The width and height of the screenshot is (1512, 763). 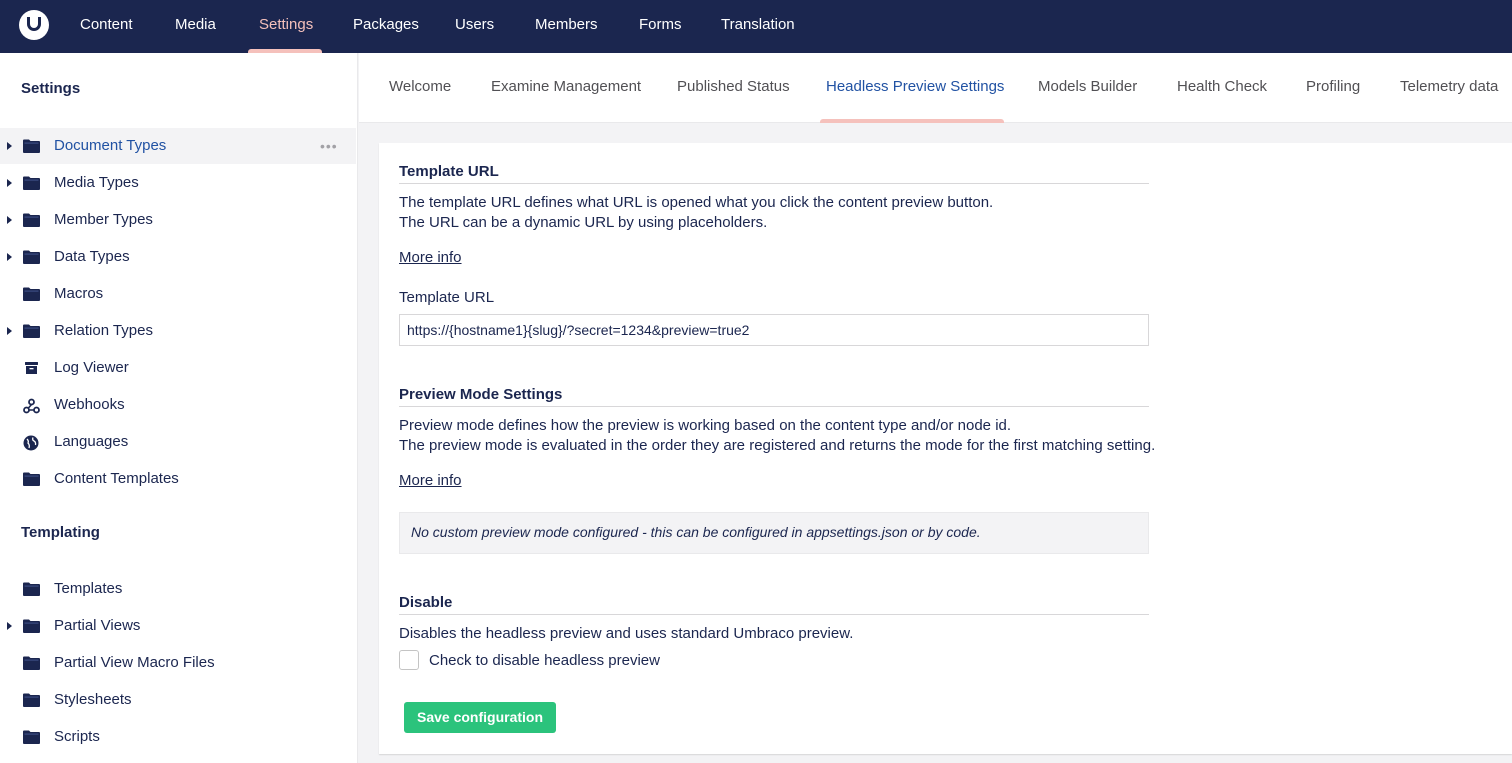 What do you see at coordinates (179, 183) in the screenshot?
I see `sidebar-item-media-types: Media Types` at bounding box center [179, 183].